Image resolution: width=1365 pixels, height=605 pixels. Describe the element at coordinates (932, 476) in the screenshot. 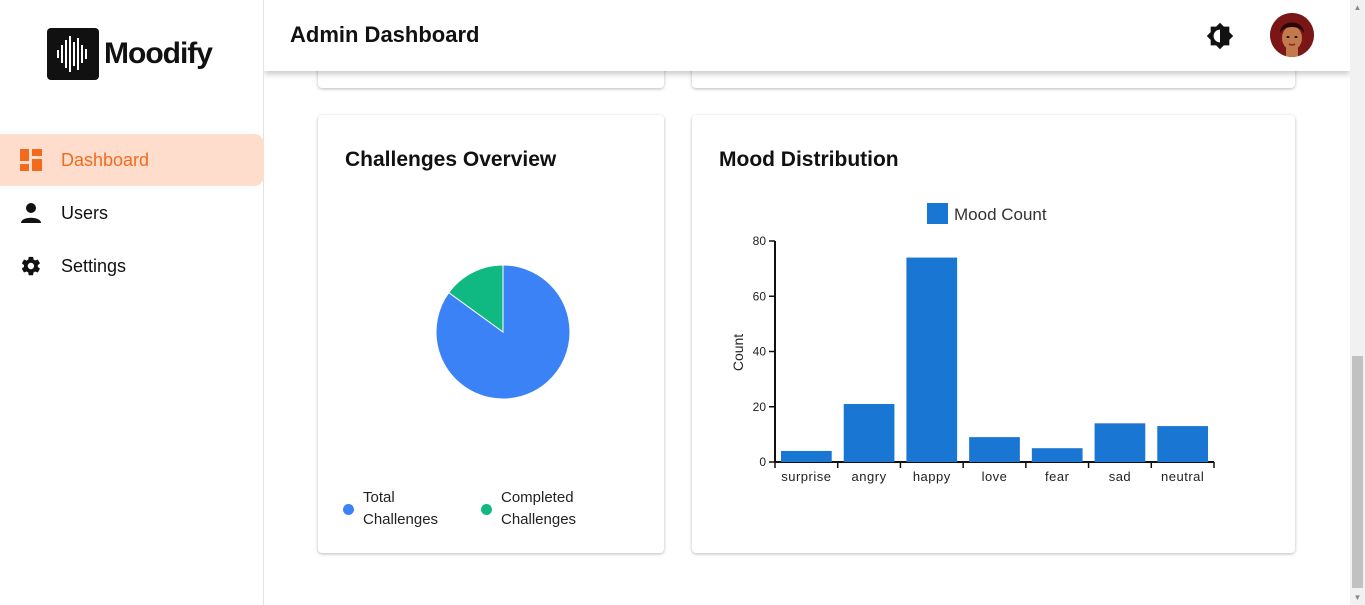

I see `x-tick-label: happy` at that location.